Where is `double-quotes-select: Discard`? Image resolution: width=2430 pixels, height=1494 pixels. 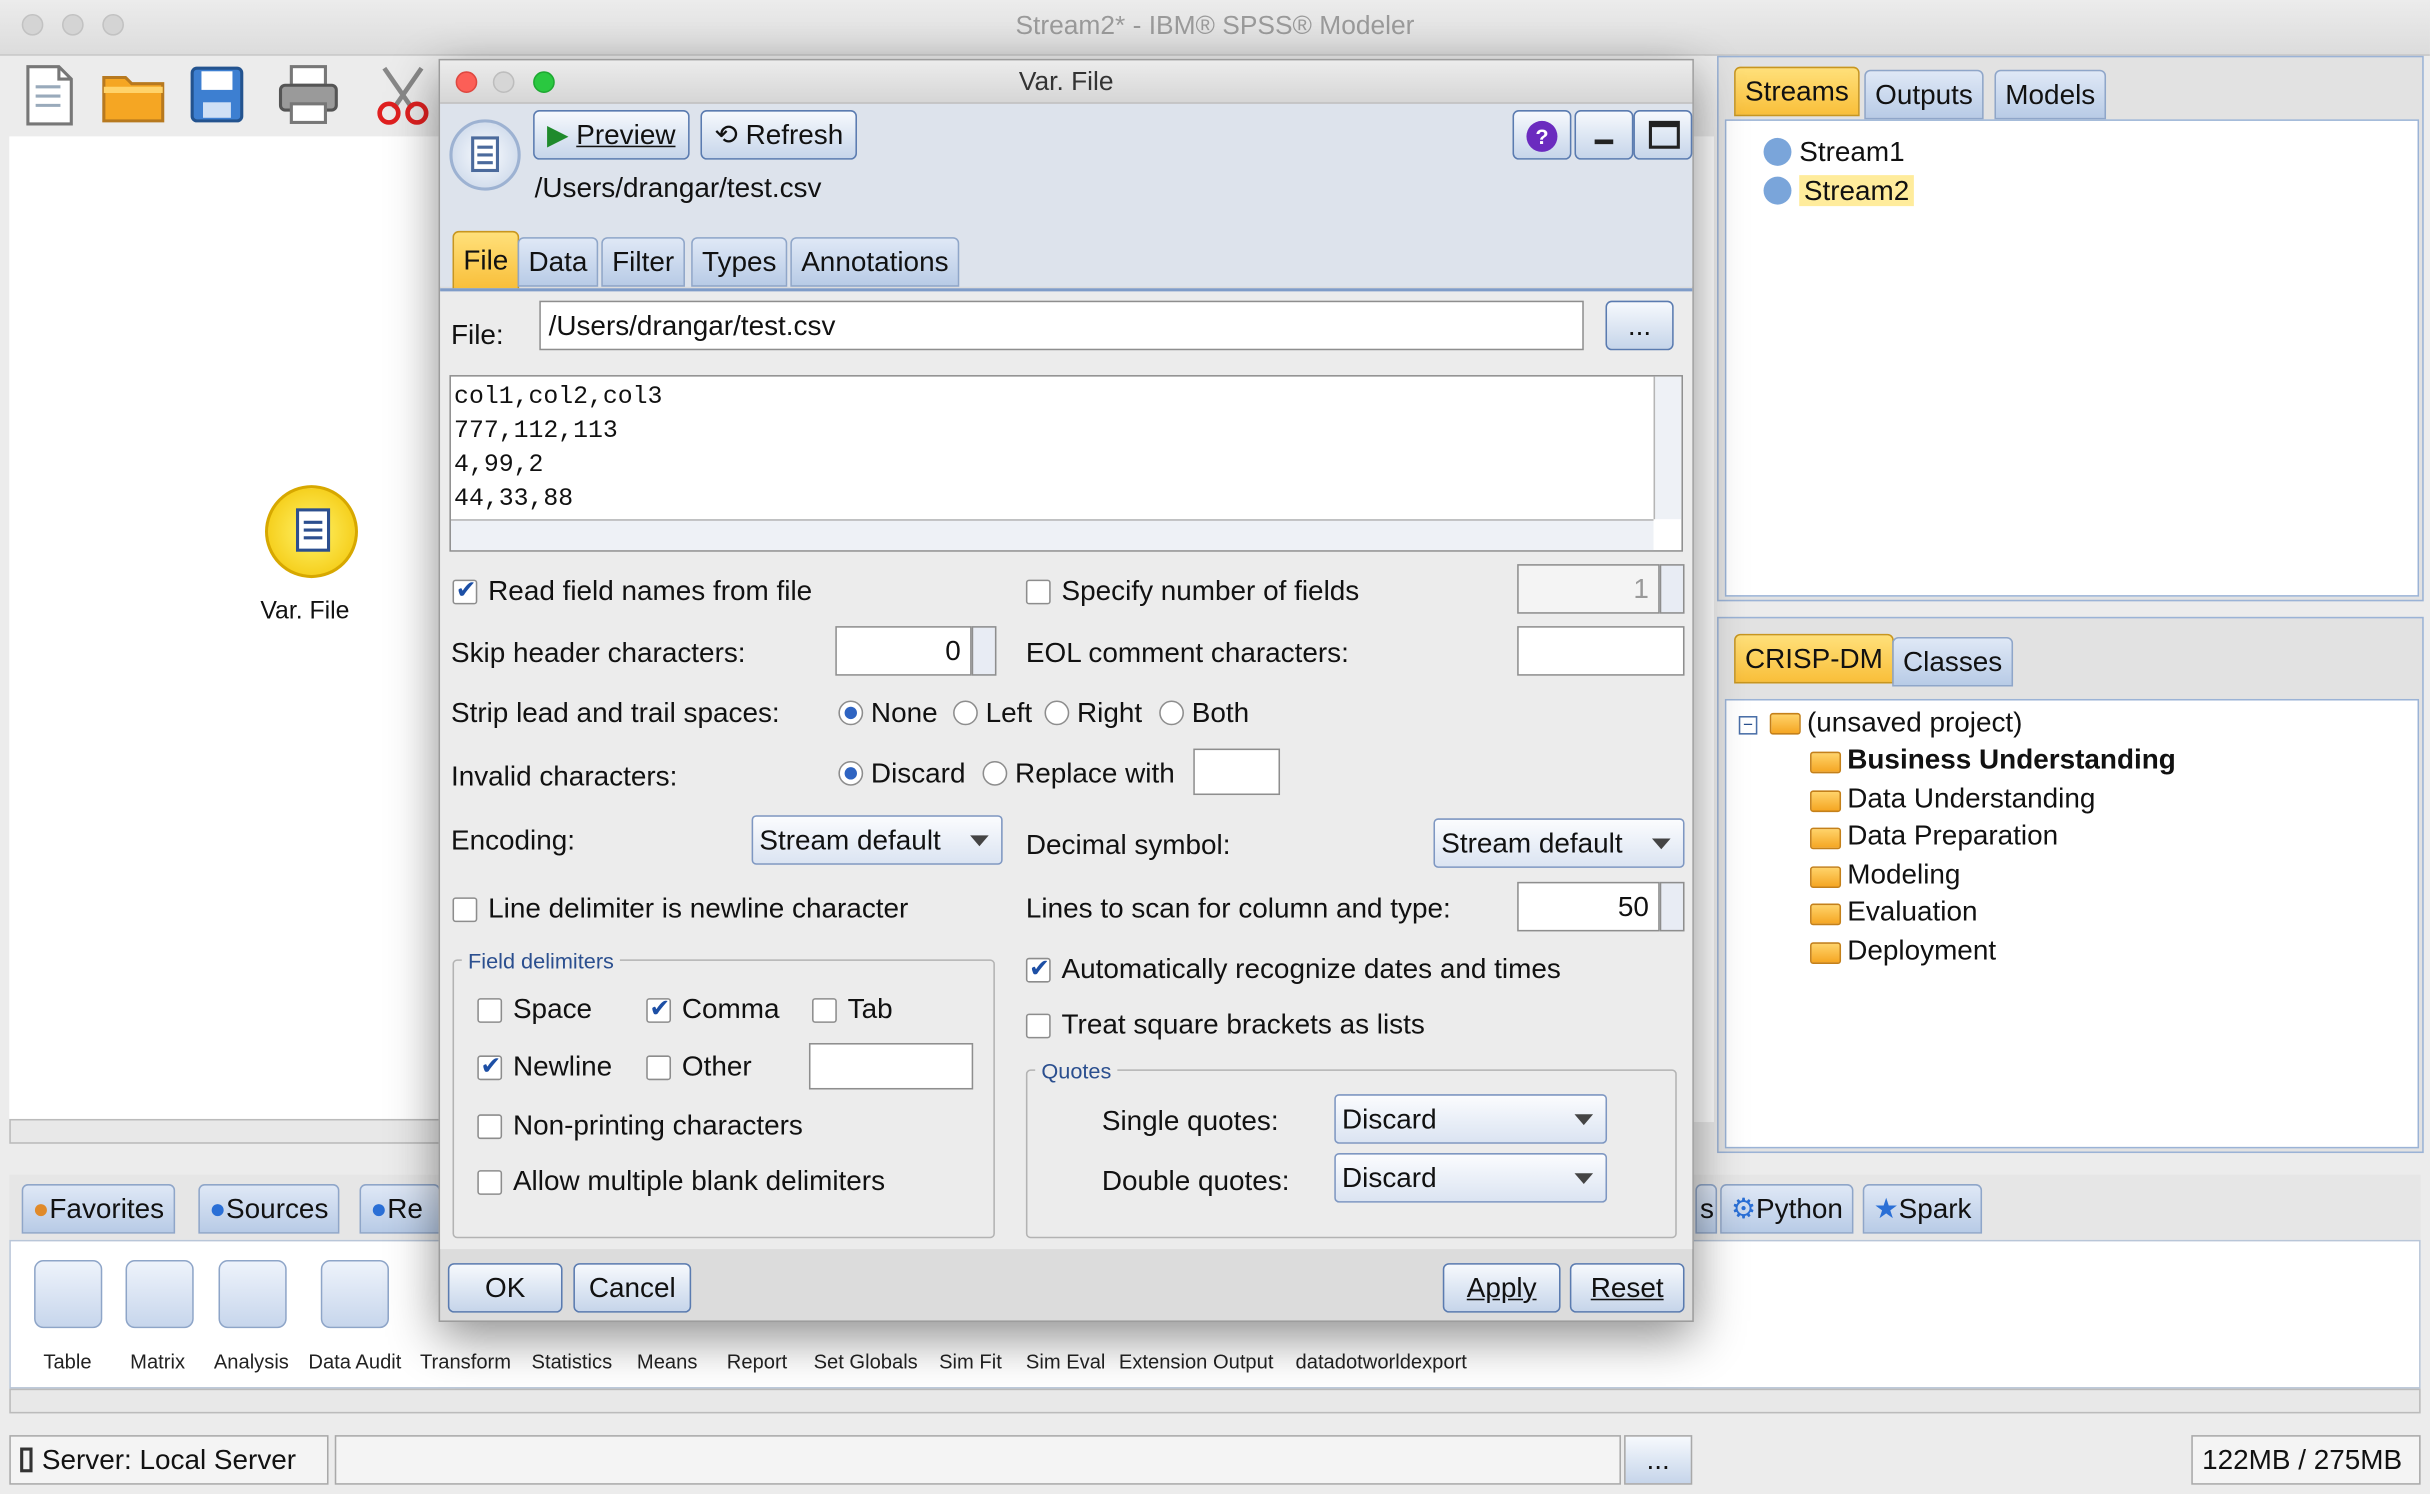
double-quotes-select: Discard is located at coordinates (1471, 1178).